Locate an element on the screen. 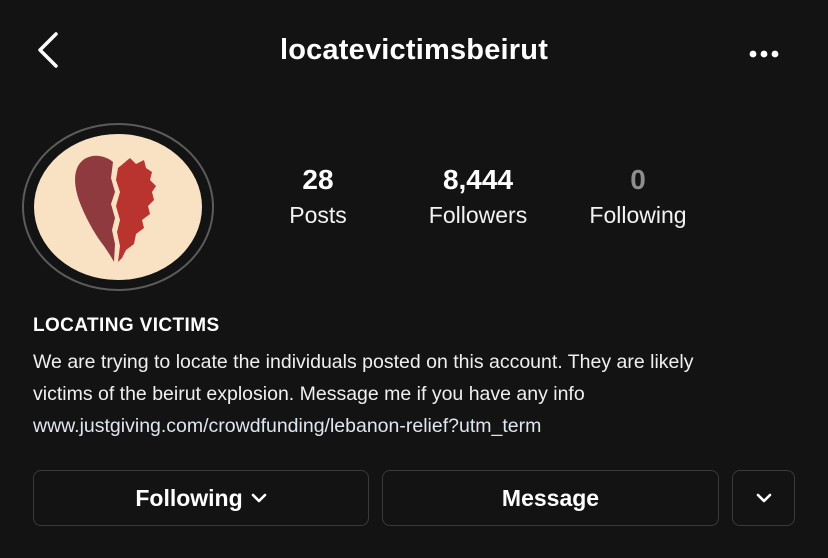  message-button: Message is located at coordinates (550, 498).